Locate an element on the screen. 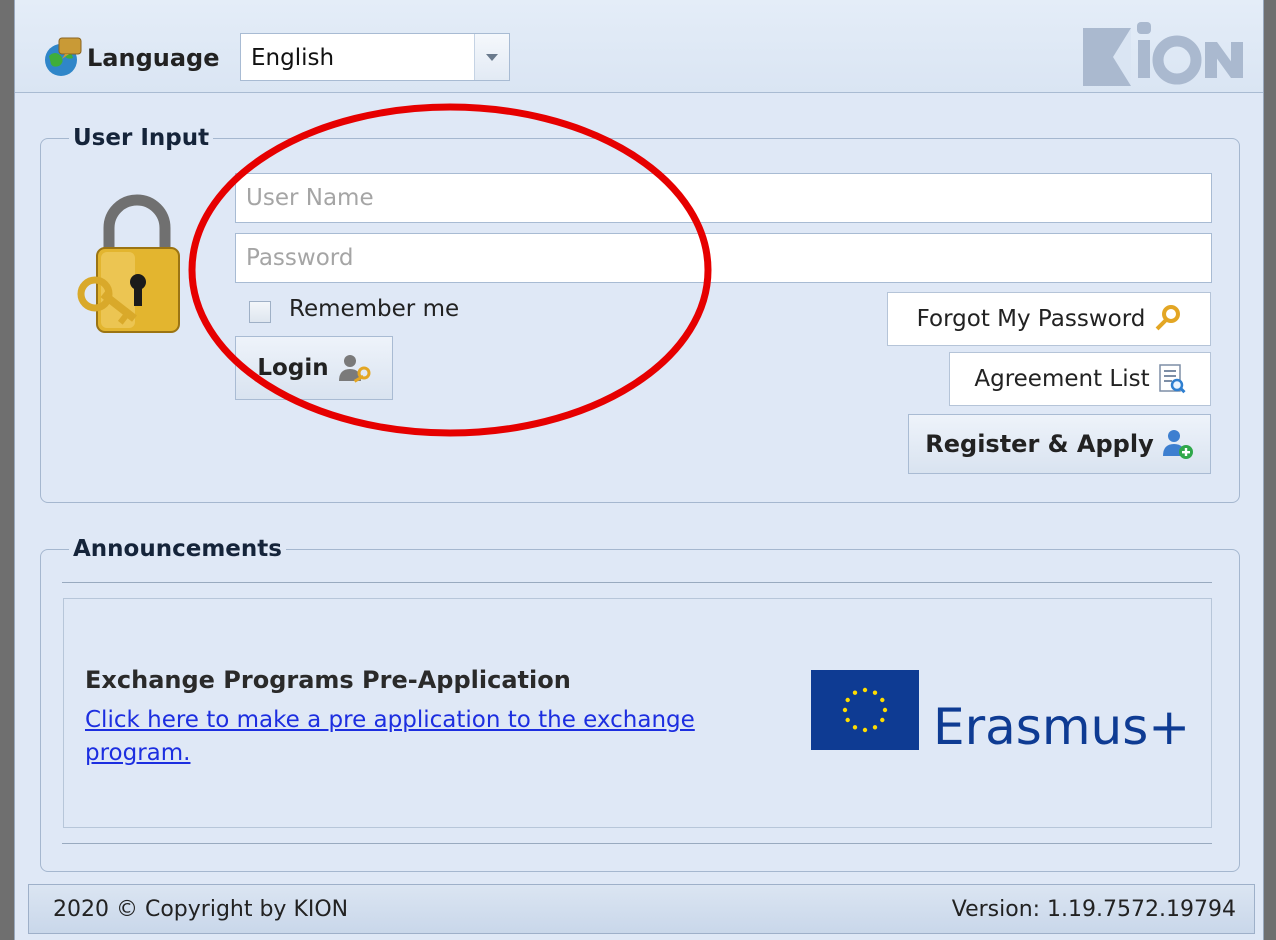 This screenshot has width=1276, height=940. announcements-divider-top is located at coordinates (637, 582).